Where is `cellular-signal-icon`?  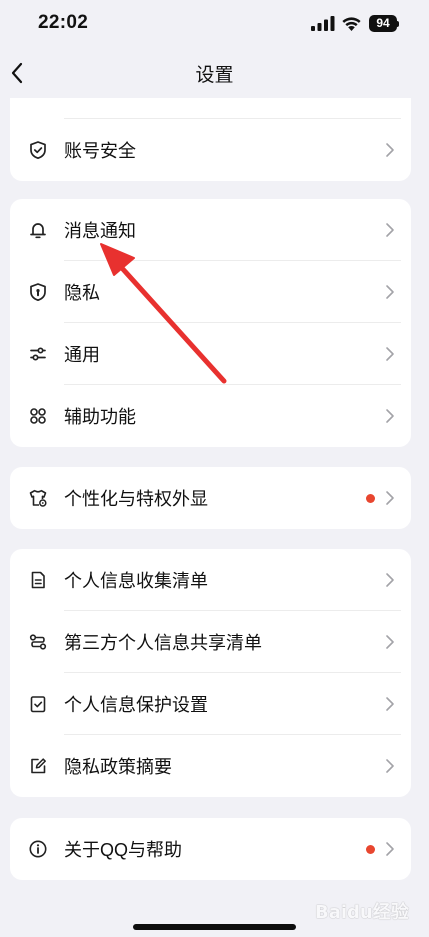
cellular-signal-icon is located at coordinates (323, 23).